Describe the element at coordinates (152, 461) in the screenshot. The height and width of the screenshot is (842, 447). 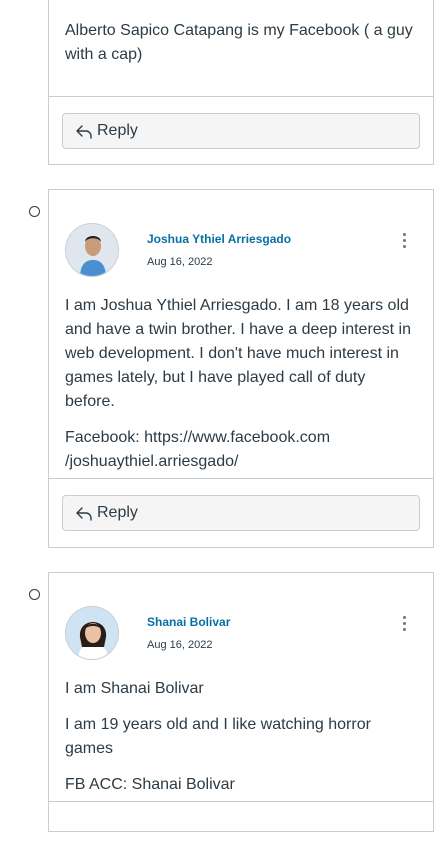
I see `facebook-link-line2: /joshuaythiel.arriesgado/` at that location.